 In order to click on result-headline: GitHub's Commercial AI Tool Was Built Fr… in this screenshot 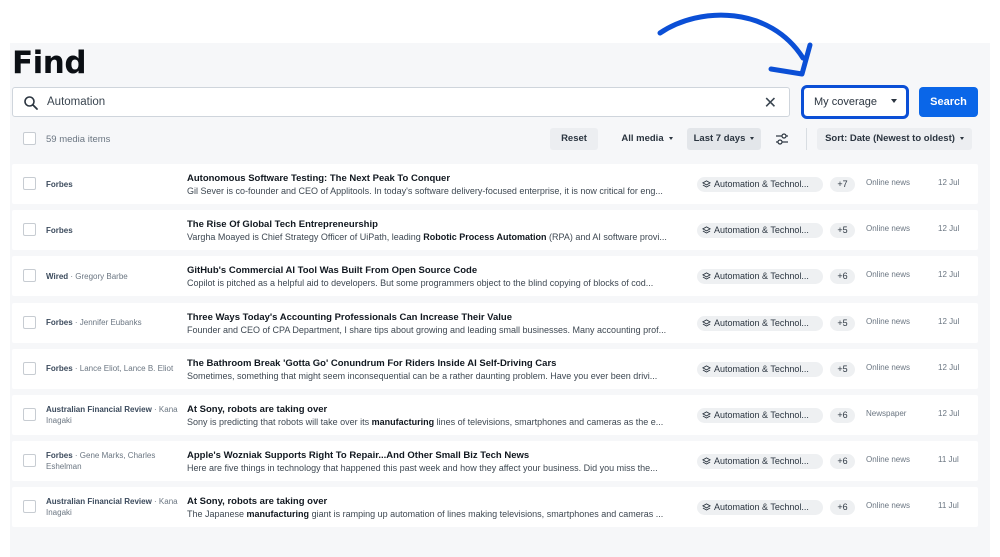, I will do `click(437, 270)`.